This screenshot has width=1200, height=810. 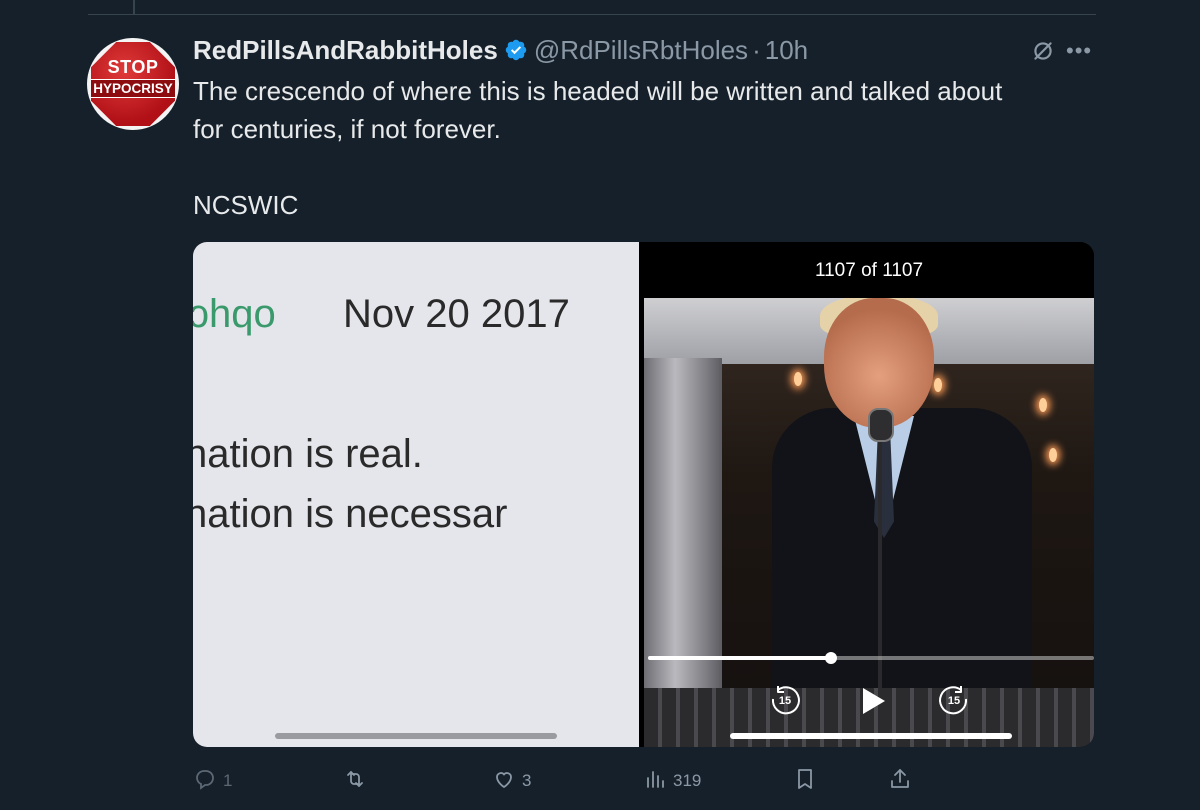 I want to click on like-button: 3, so click(x=511, y=781).